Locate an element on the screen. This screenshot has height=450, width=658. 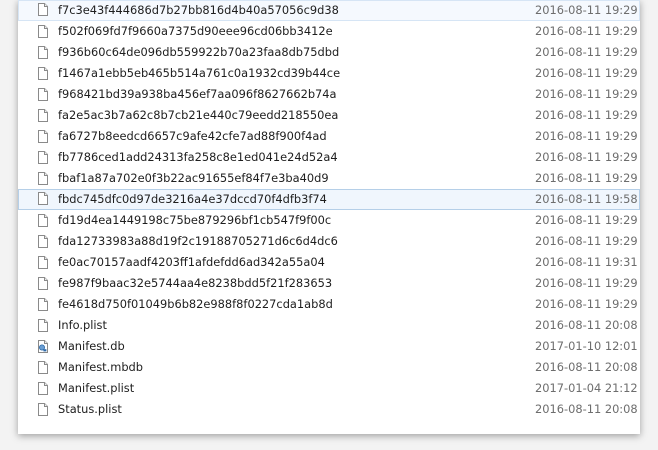
file-row: Info.plist 2016-08-11 20:08 is located at coordinates (329, 325).